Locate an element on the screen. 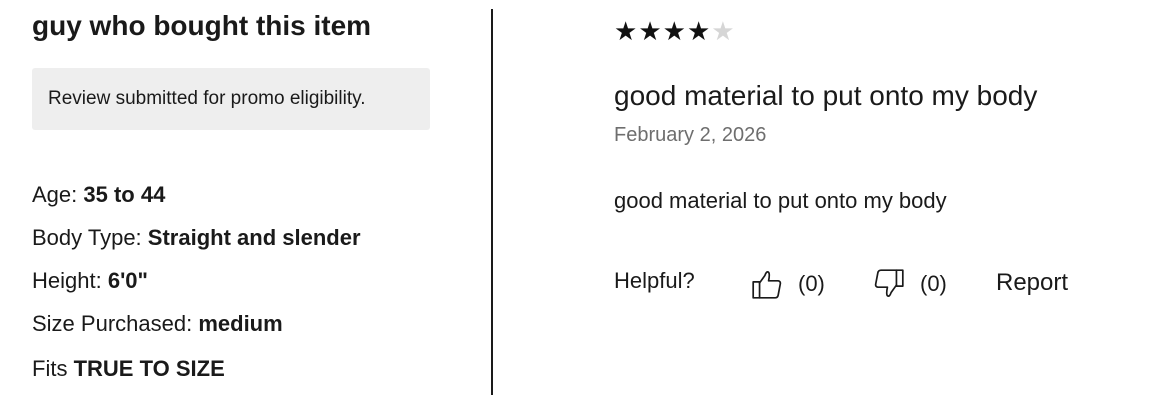 Image resolution: width=1150 pixels, height=420 pixels. star-empty-icon: ★ is located at coordinates (723, 31).